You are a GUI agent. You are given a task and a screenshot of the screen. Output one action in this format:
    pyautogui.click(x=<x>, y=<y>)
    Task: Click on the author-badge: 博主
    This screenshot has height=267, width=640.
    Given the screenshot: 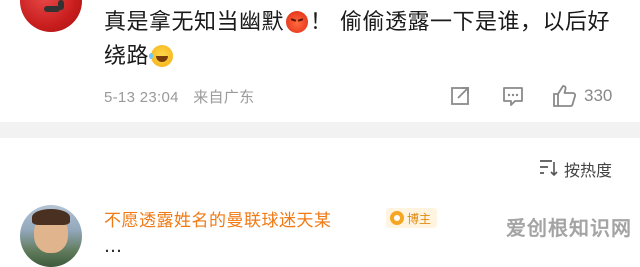 What is the action you would take?
    pyautogui.click(x=412, y=218)
    